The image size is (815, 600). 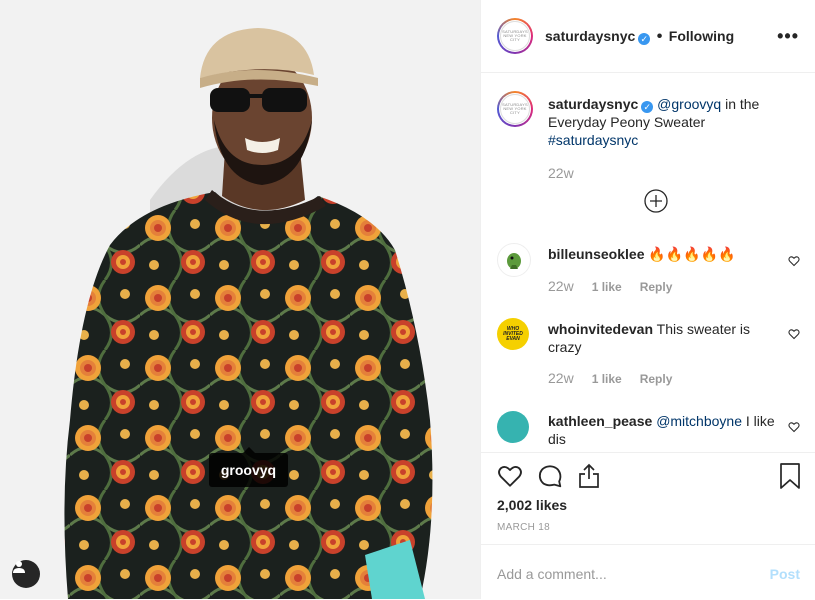 I want to click on load-more-icon, so click(x=656, y=201).